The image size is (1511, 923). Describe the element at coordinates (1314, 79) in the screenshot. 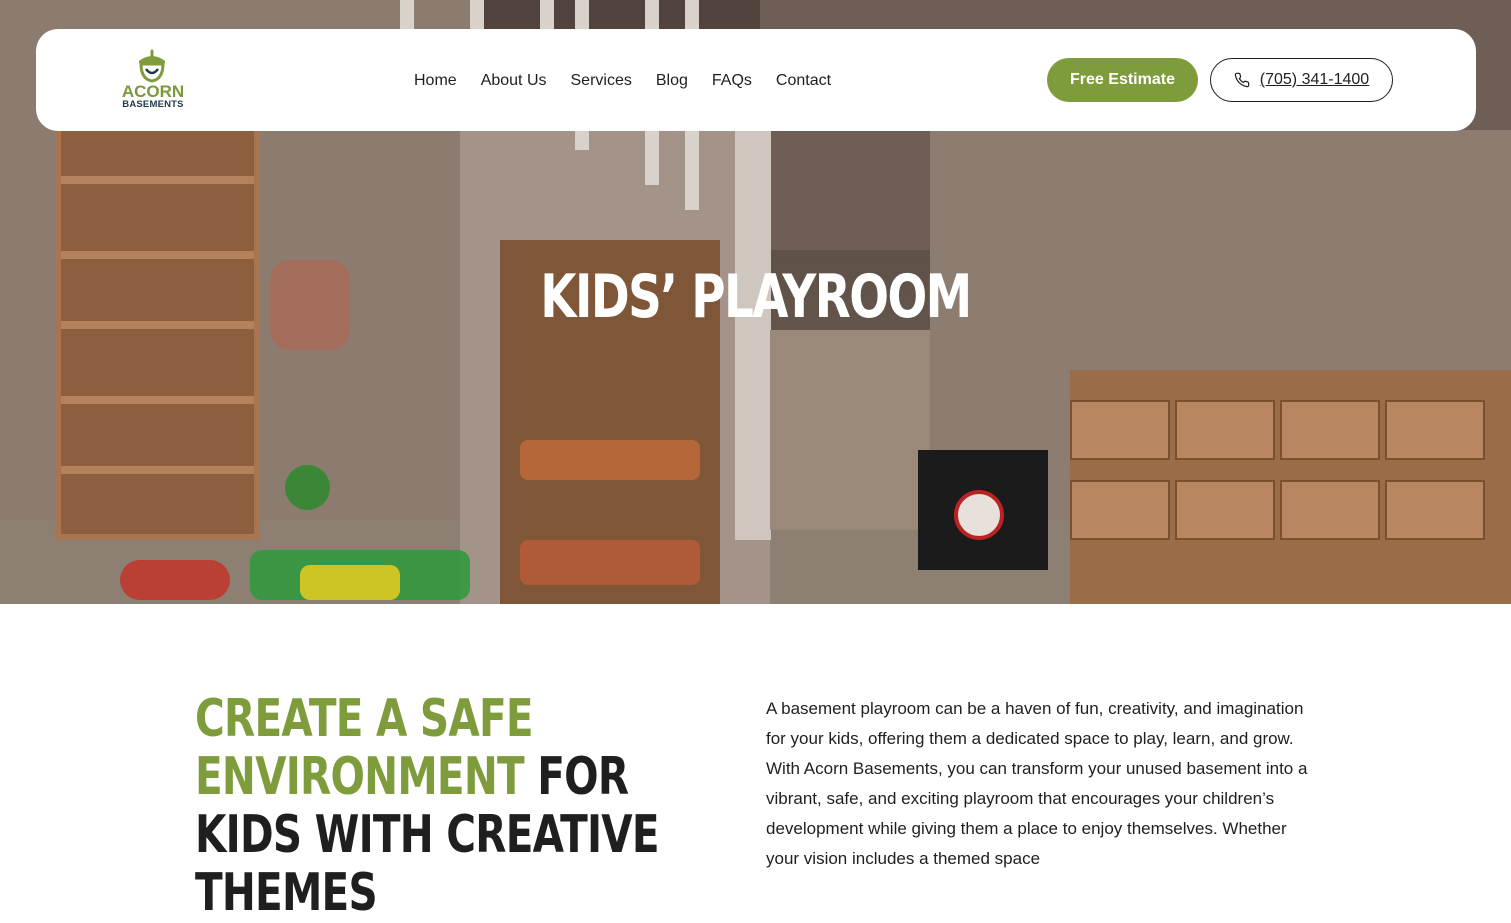

I see `phone-number: (705) 341-1400` at that location.